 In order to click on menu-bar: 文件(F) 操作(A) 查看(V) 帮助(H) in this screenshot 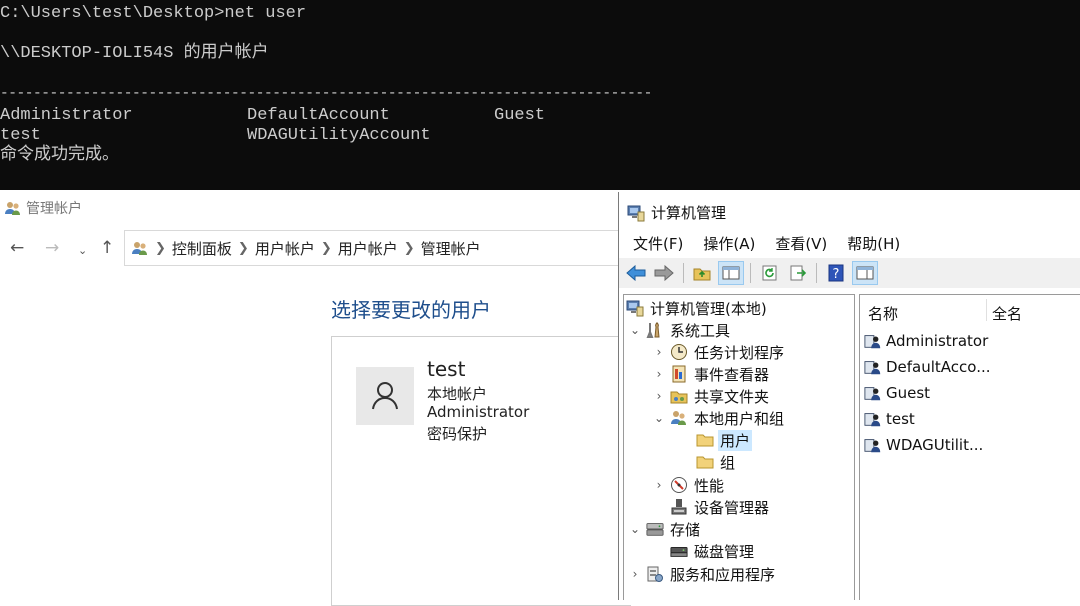, I will do `click(849, 244)`.